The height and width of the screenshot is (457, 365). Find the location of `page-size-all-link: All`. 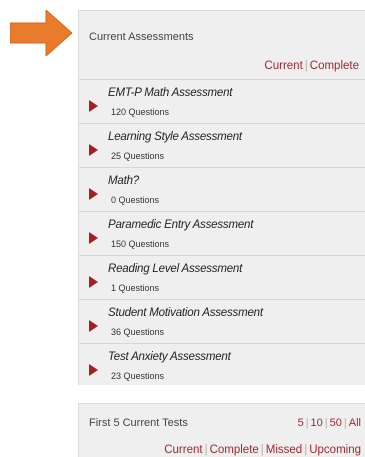

page-size-all-link: All is located at coordinates (355, 423).